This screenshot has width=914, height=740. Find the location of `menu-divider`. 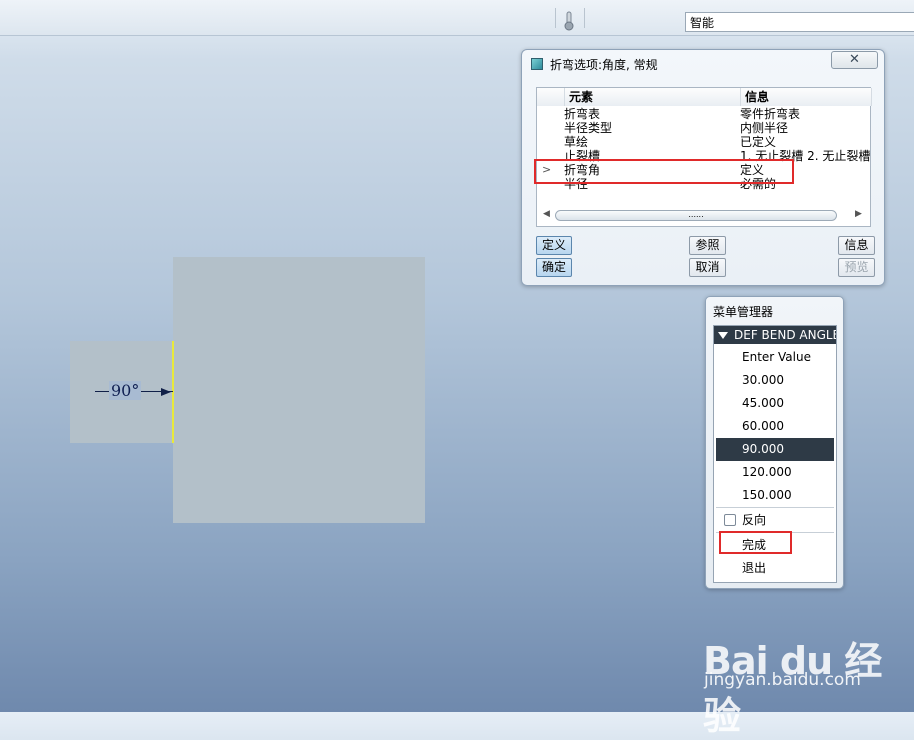

menu-divider is located at coordinates (775, 507).